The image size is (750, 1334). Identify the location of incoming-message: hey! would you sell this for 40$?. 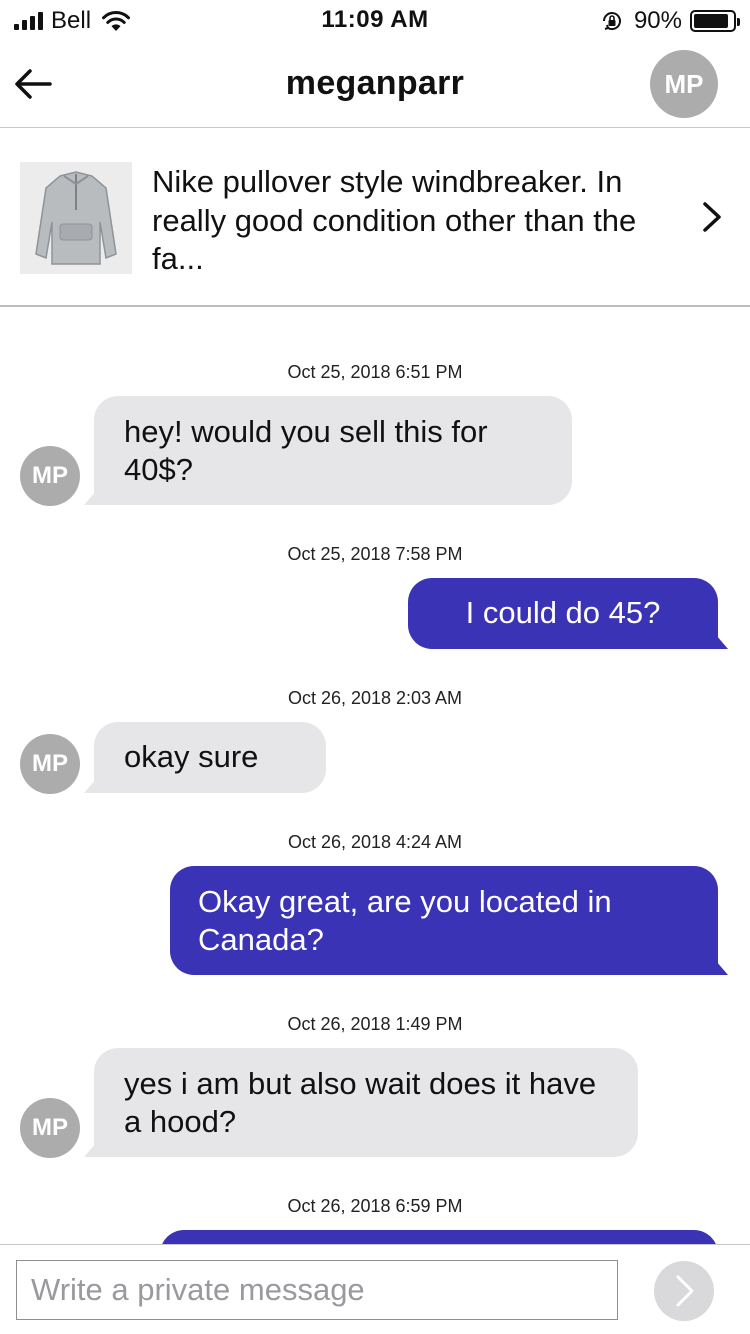
(328, 450).